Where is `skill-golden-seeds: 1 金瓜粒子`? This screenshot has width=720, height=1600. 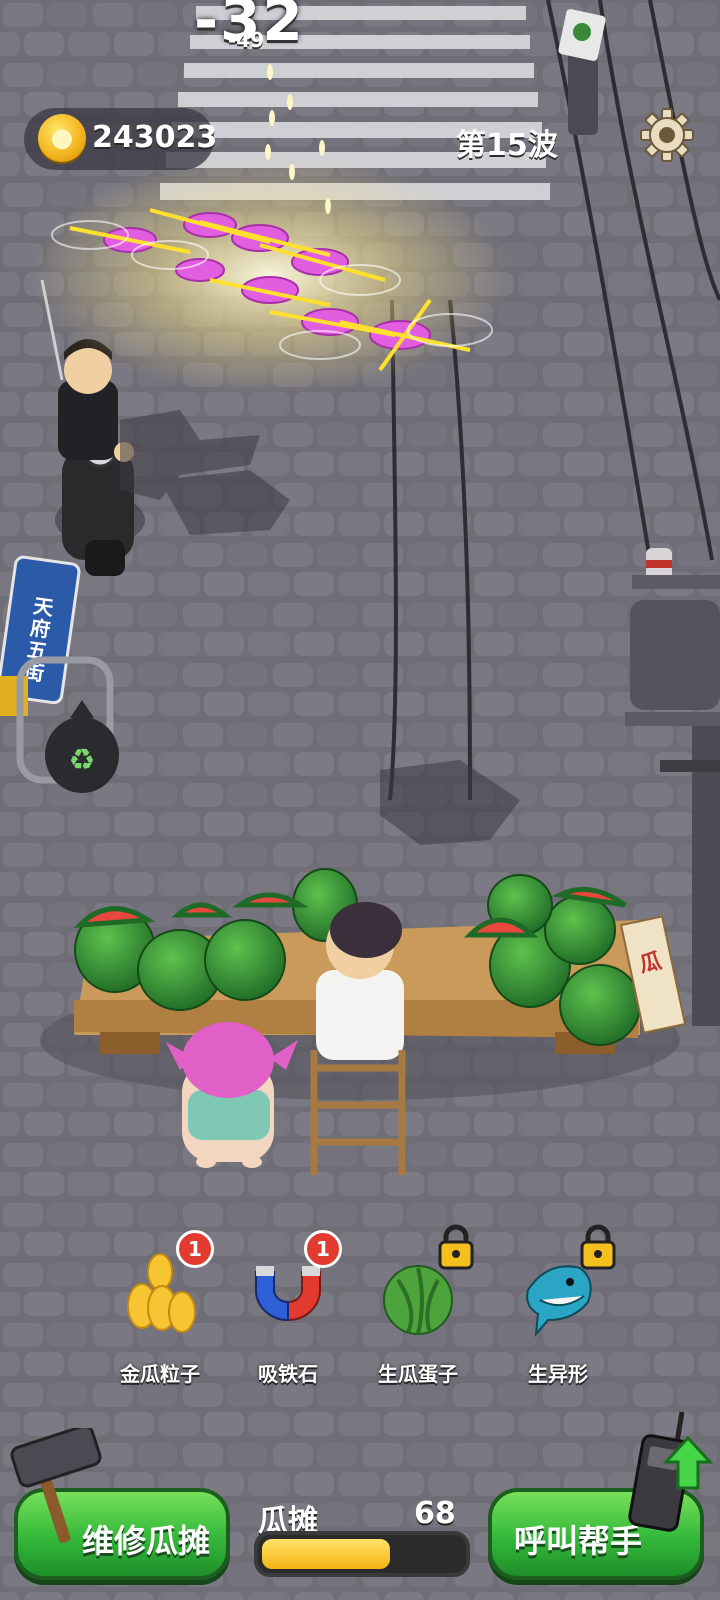 skill-golden-seeds: 1 金瓜粒子 is located at coordinates (160, 1308).